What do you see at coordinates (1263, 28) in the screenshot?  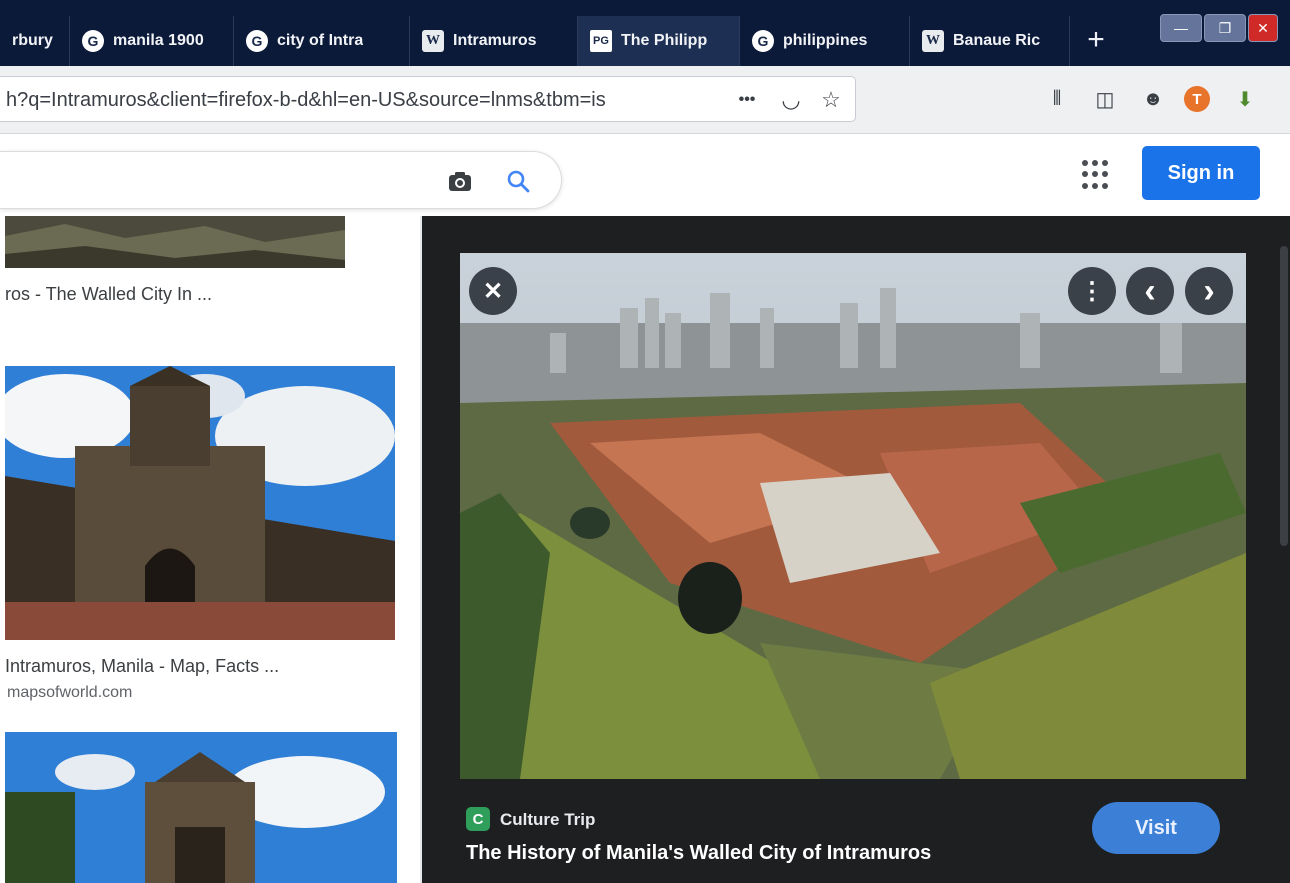 I see `close-window-button: ✕` at bounding box center [1263, 28].